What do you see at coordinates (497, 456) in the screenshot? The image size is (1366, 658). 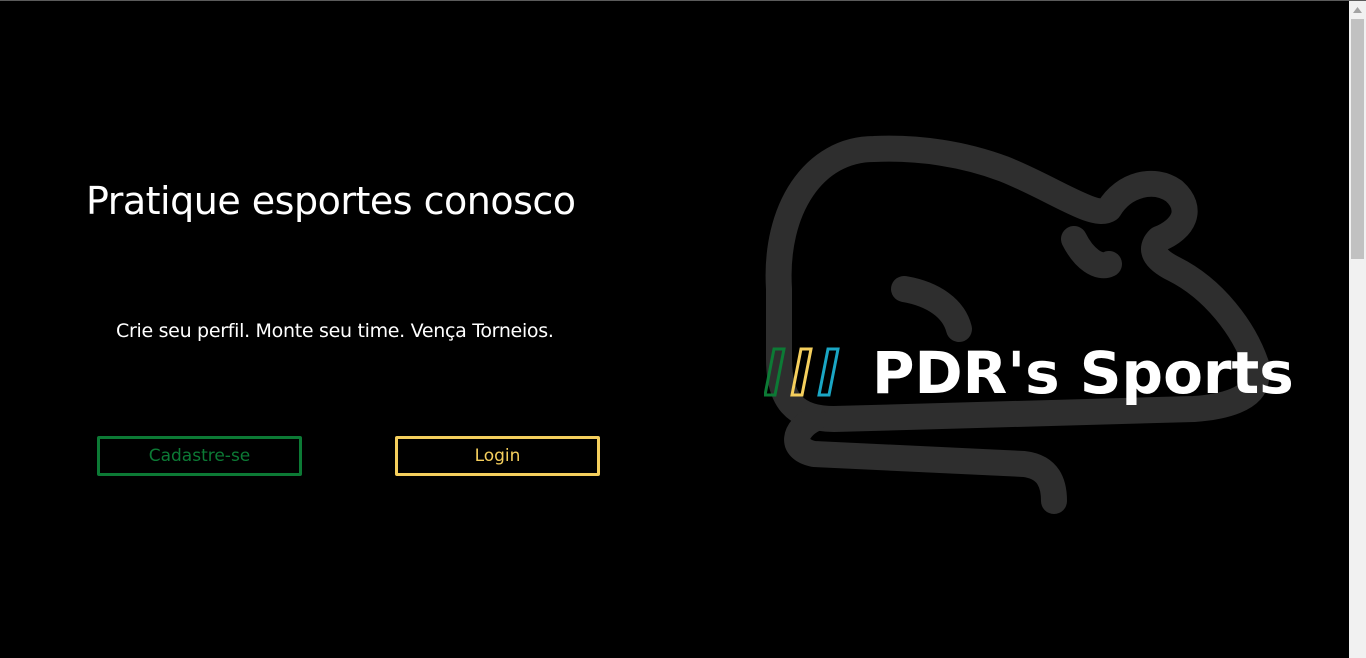 I see `login-button: Login` at bounding box center [497, 456].